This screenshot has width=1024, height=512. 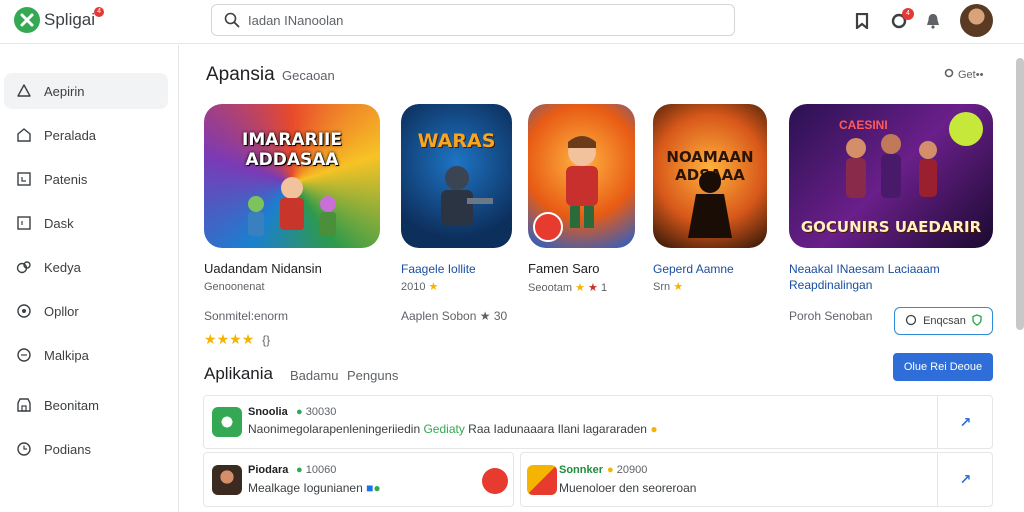 What do you see at coordinates (693, 269) in the screenshot?
I see `app-name-4: Geperd Aamne` at bounding box center [693, 269].